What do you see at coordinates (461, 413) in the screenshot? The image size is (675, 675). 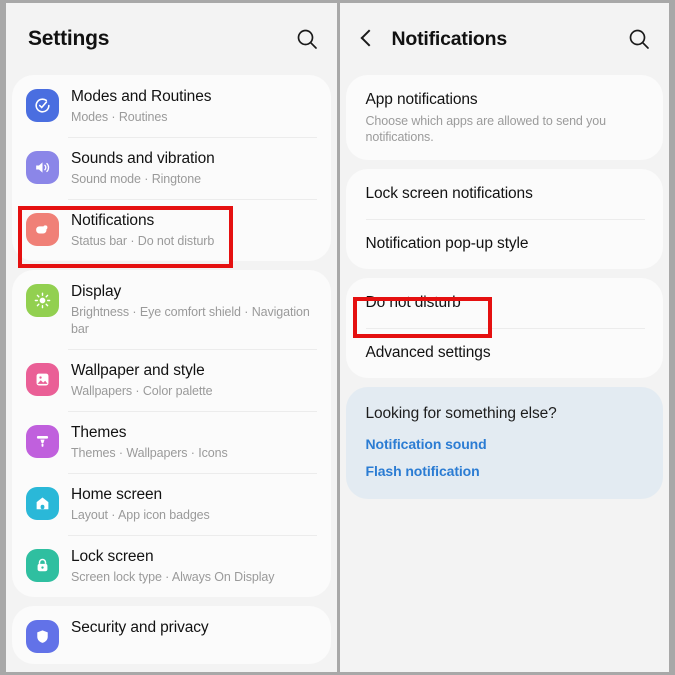 I see `info-card-title: Looking for something else?` at bounding box center [461, 413].